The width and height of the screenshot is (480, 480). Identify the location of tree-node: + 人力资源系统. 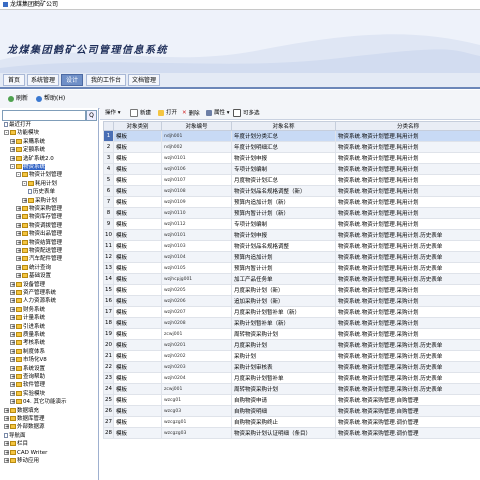
(33, 301).